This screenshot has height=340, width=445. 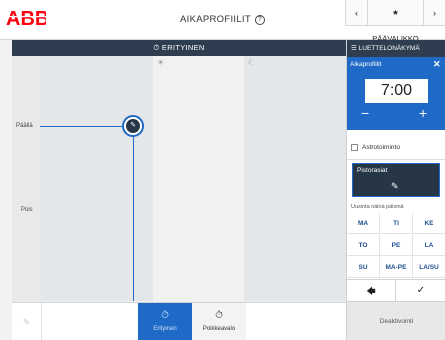 I want to click on tab-exception: ⏱ Poikkeavalo, so click(x=219, y=321).